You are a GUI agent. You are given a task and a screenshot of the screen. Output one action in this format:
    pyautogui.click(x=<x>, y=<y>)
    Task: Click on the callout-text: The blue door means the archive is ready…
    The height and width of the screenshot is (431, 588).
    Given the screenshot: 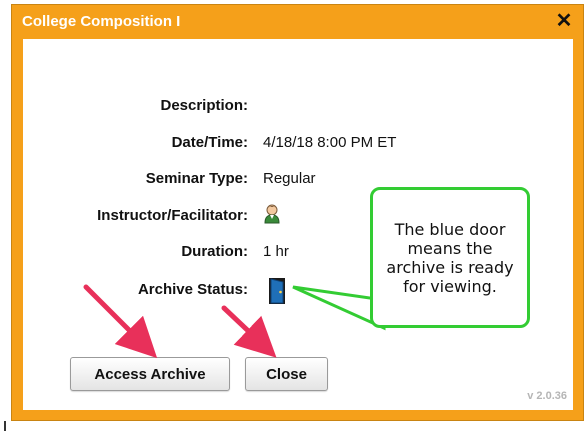 What is the action you would take?
    pyautogui.click(x=450, y=257)
    